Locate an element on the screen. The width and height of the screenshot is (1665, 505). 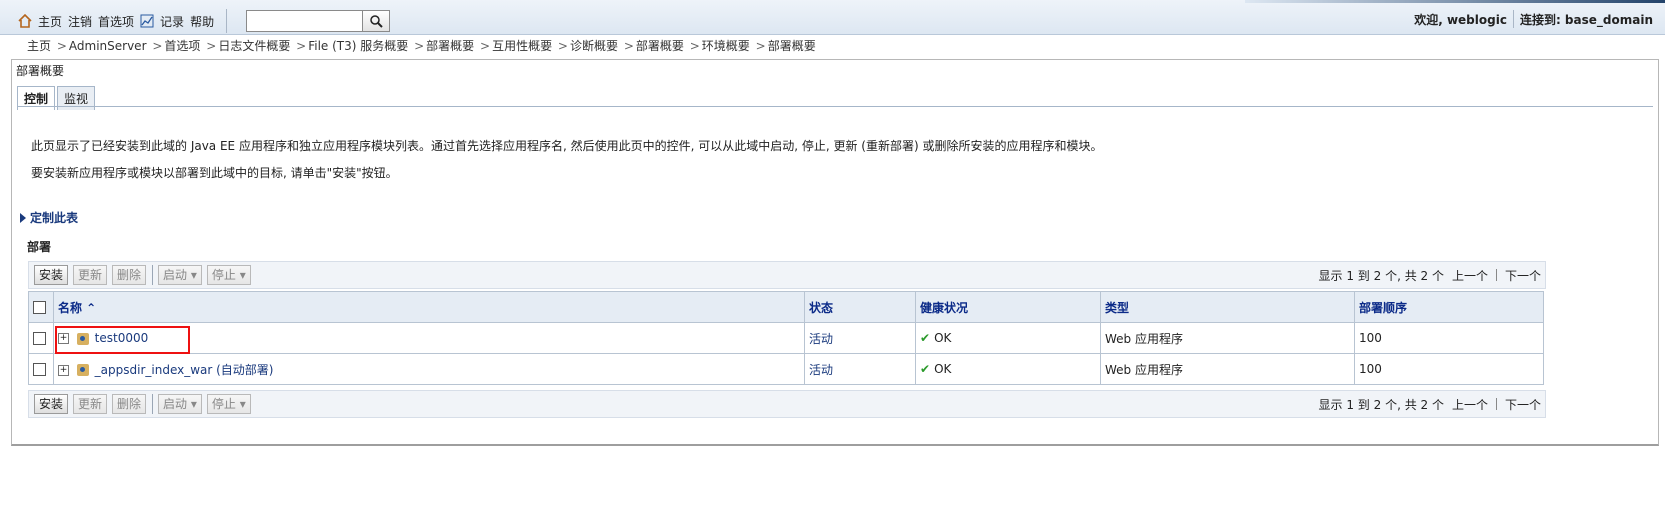
panel-title: 部署概要 is located at coordinates (40, 71).